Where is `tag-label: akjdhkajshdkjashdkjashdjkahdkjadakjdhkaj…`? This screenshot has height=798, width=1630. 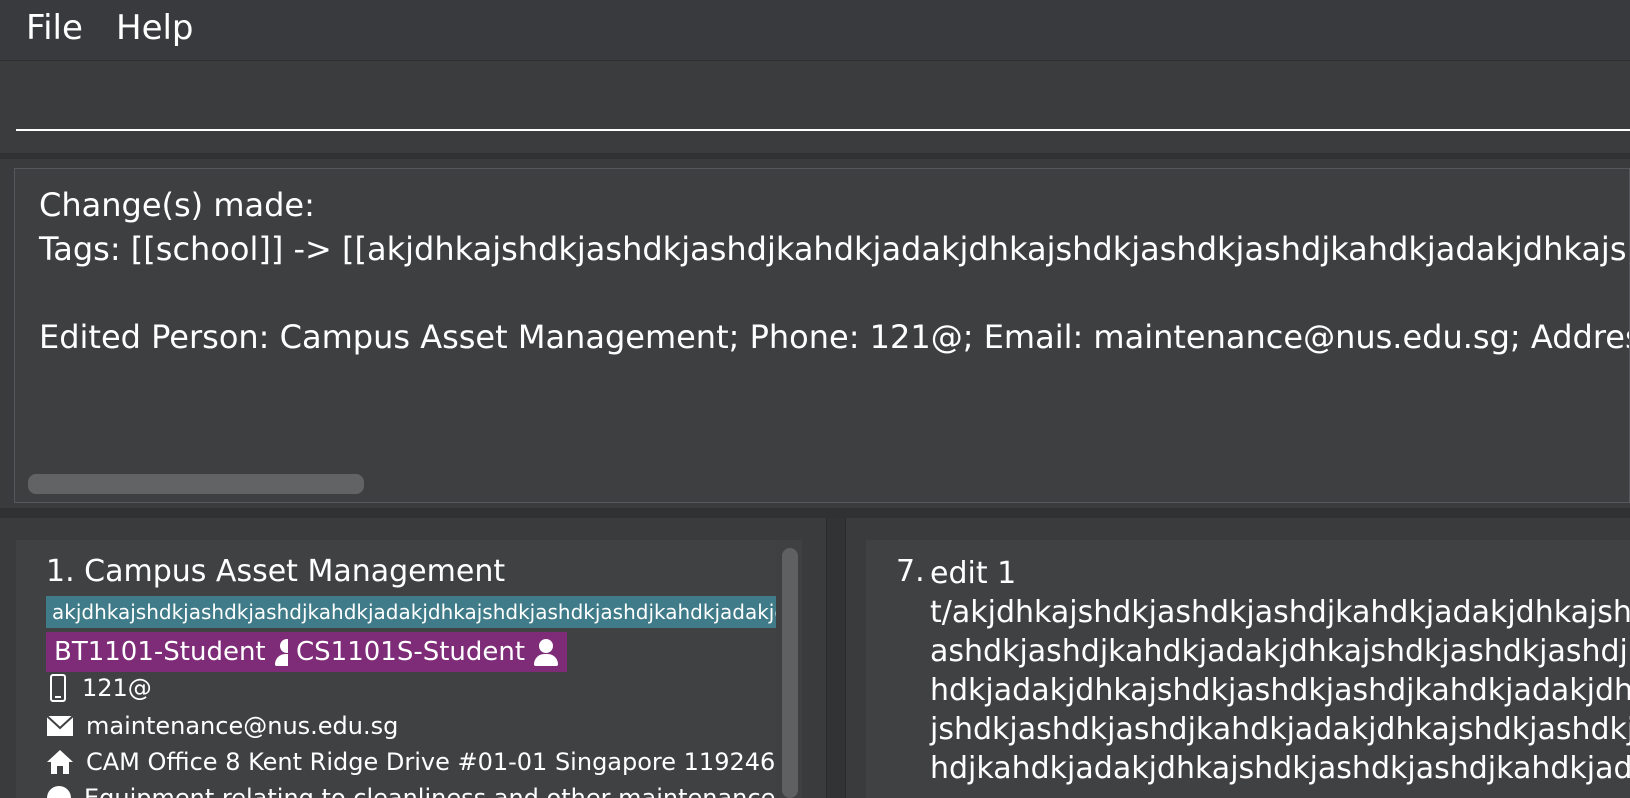 tag-label: akjdhkajshdkjashdkjashdjkahdkjadakjdhkaj… is located at coordinates (411, 612).